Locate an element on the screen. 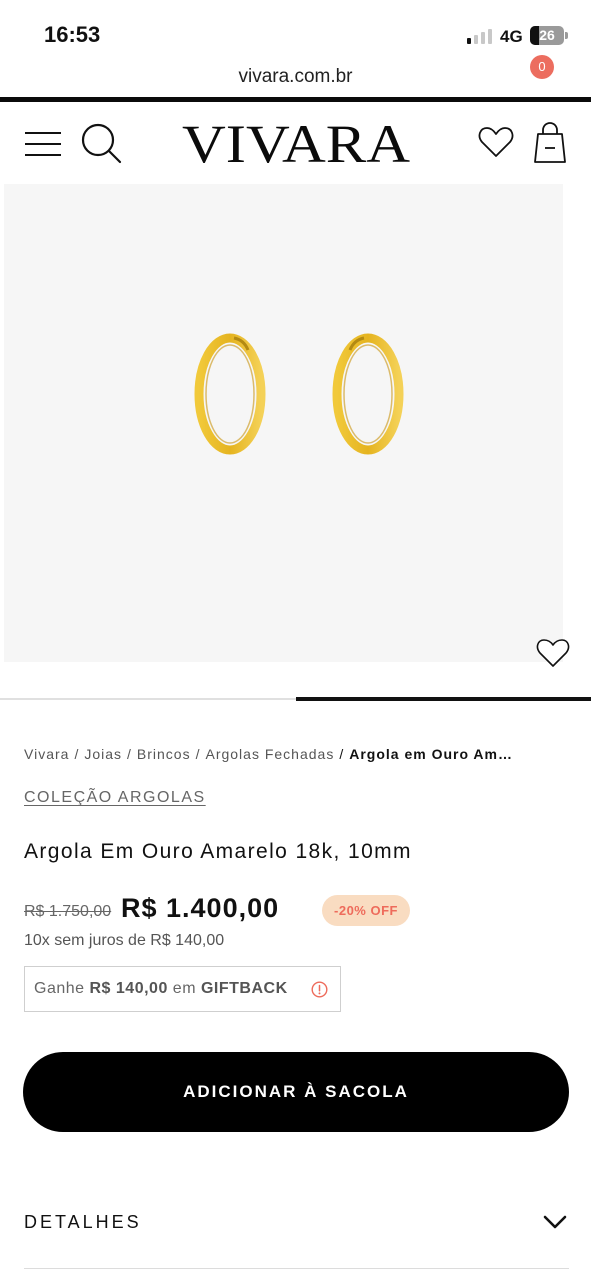 The width and height of the screenshot is (591, 1280). battery-level: 26 is located at coordinates (547, 35).